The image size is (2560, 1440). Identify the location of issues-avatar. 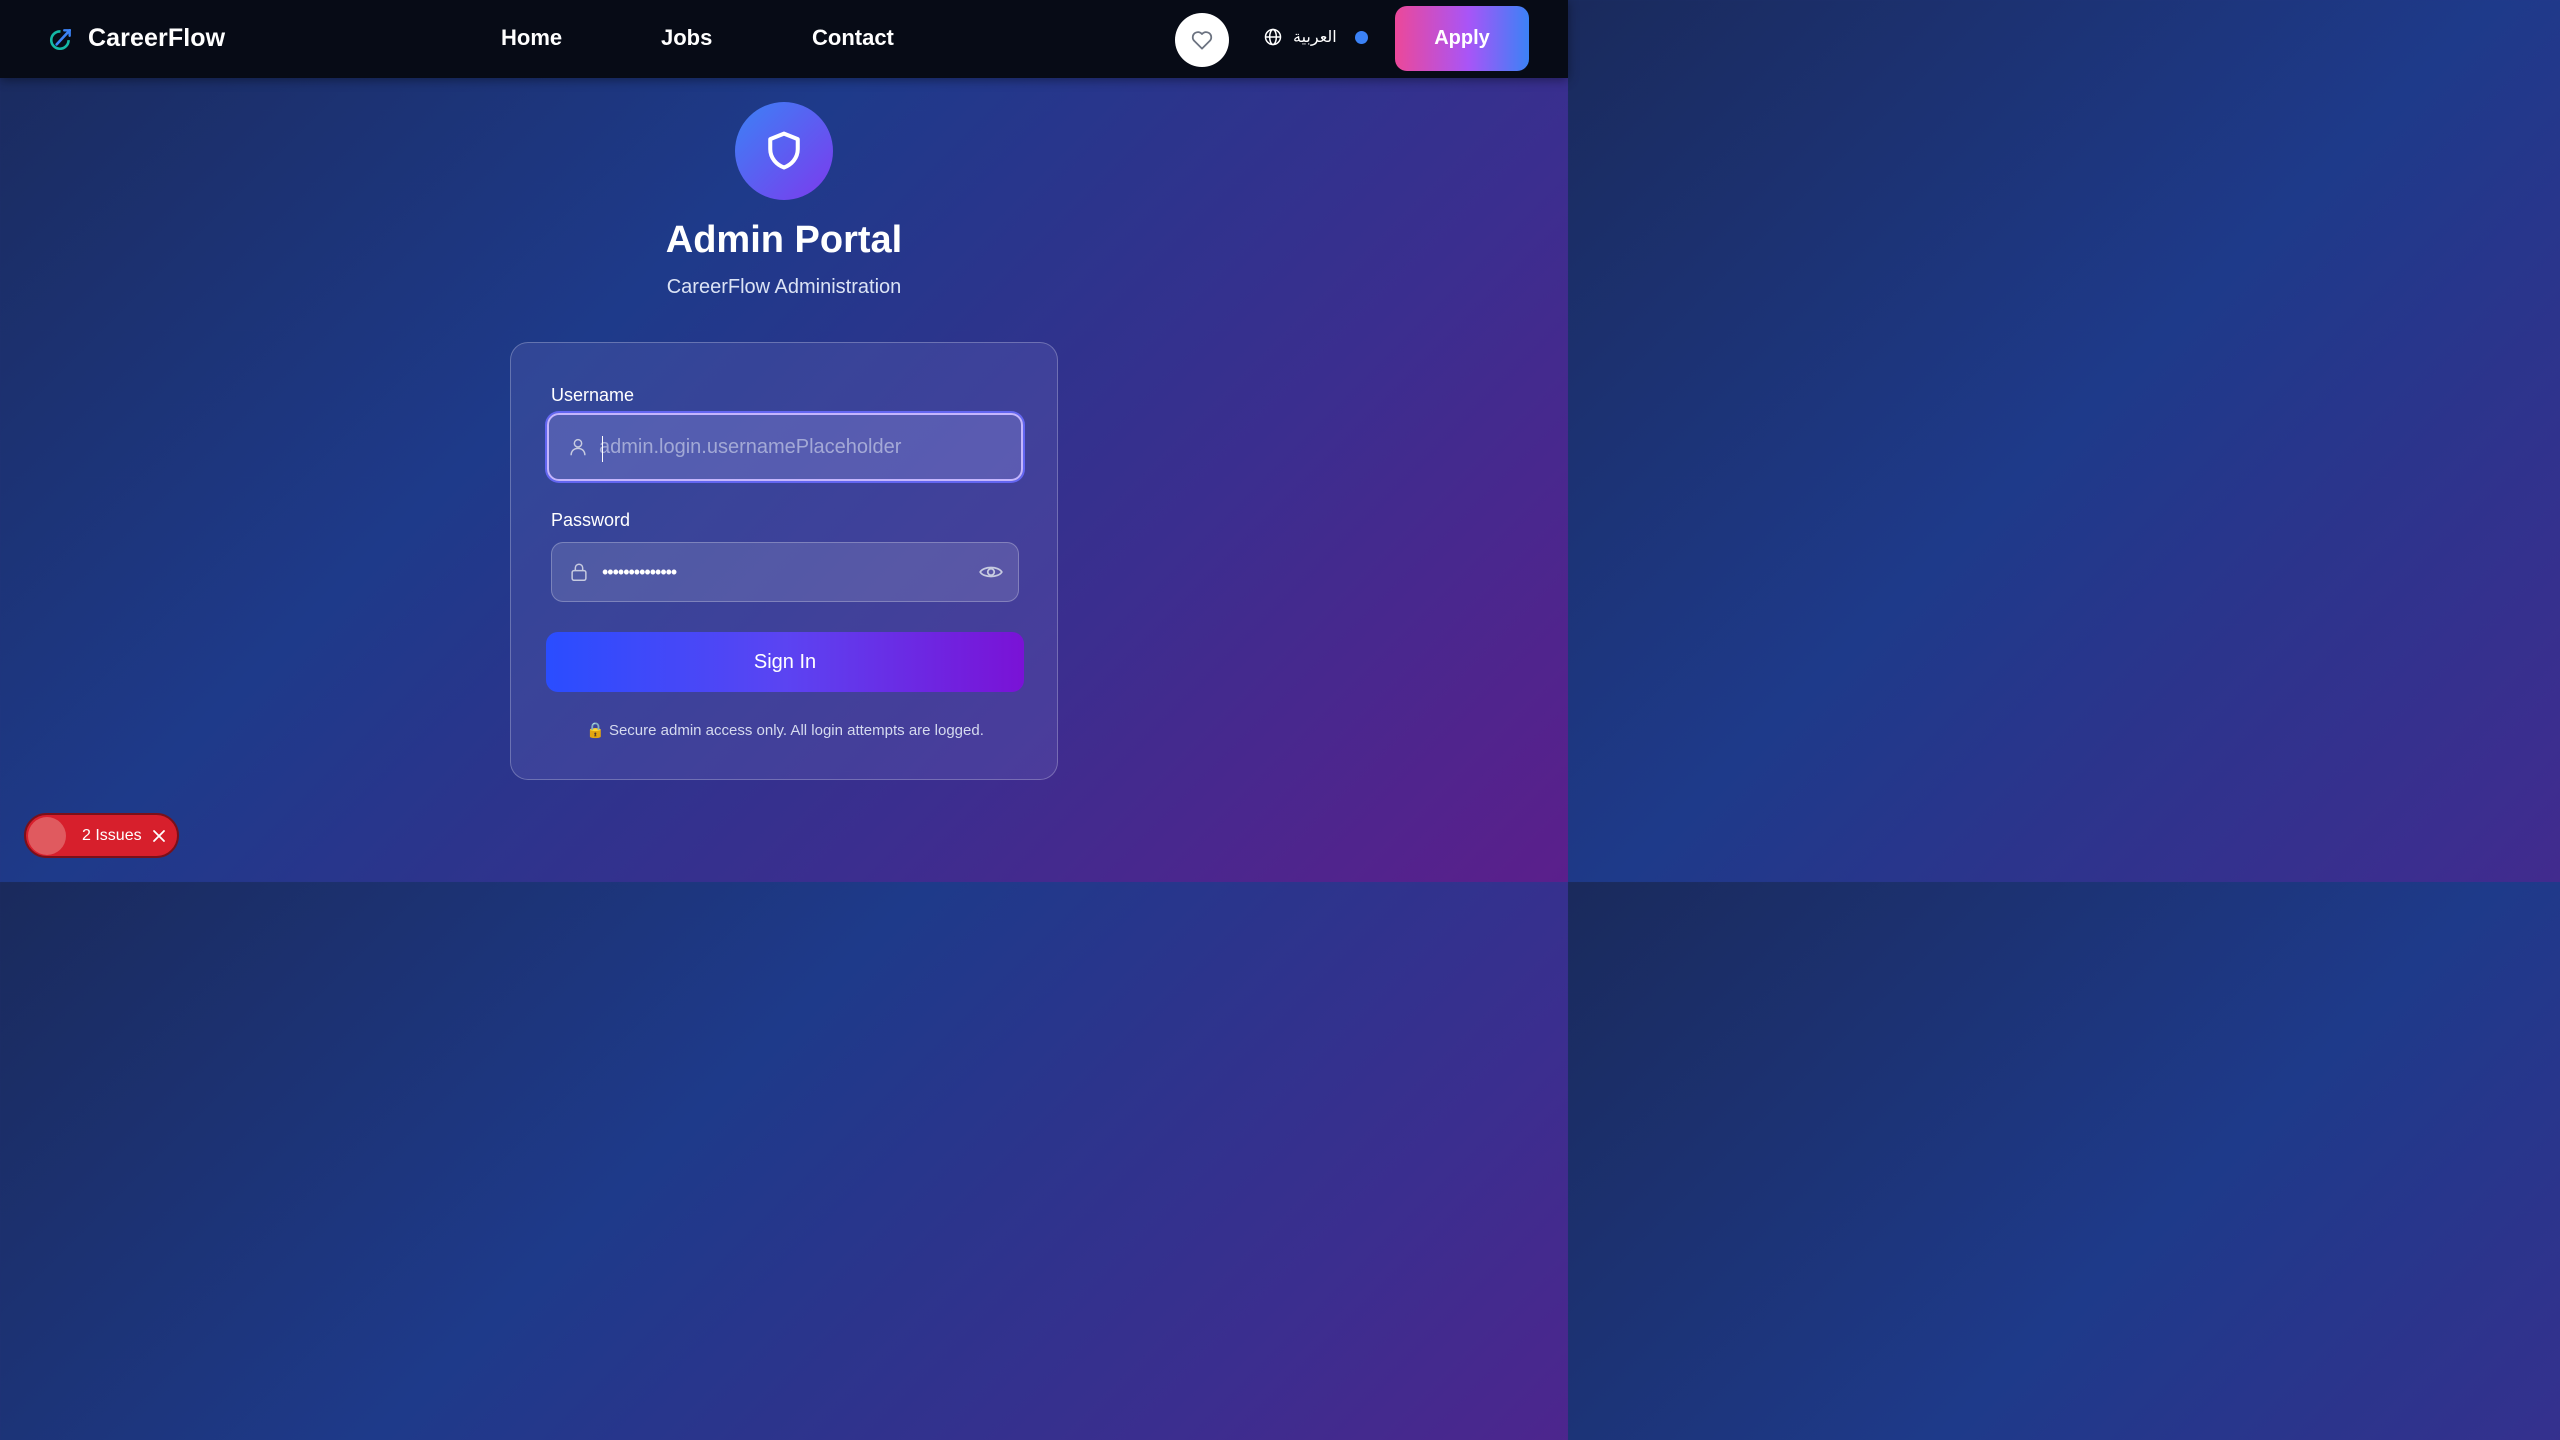
(47, 835).